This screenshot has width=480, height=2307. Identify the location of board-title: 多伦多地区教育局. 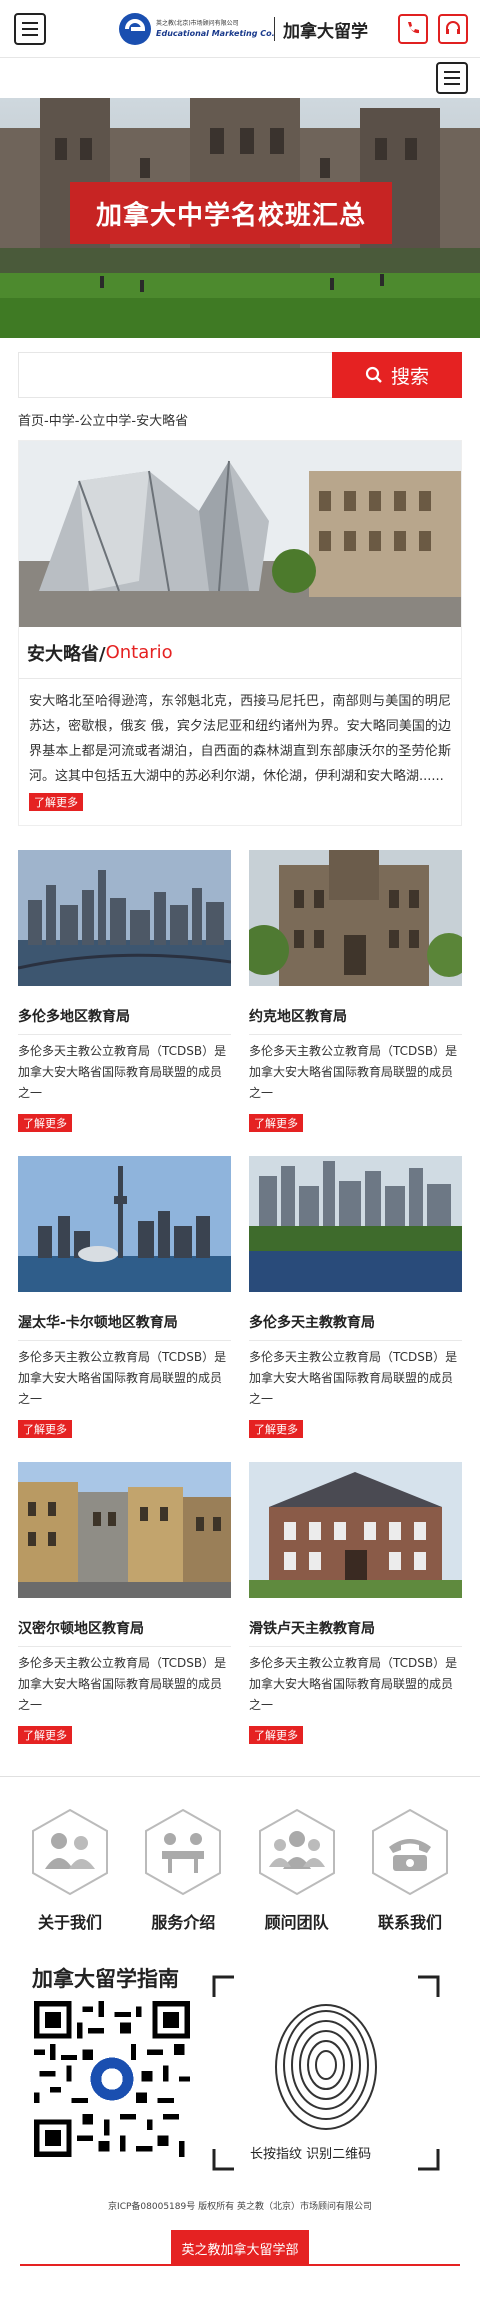
(124, 1020).